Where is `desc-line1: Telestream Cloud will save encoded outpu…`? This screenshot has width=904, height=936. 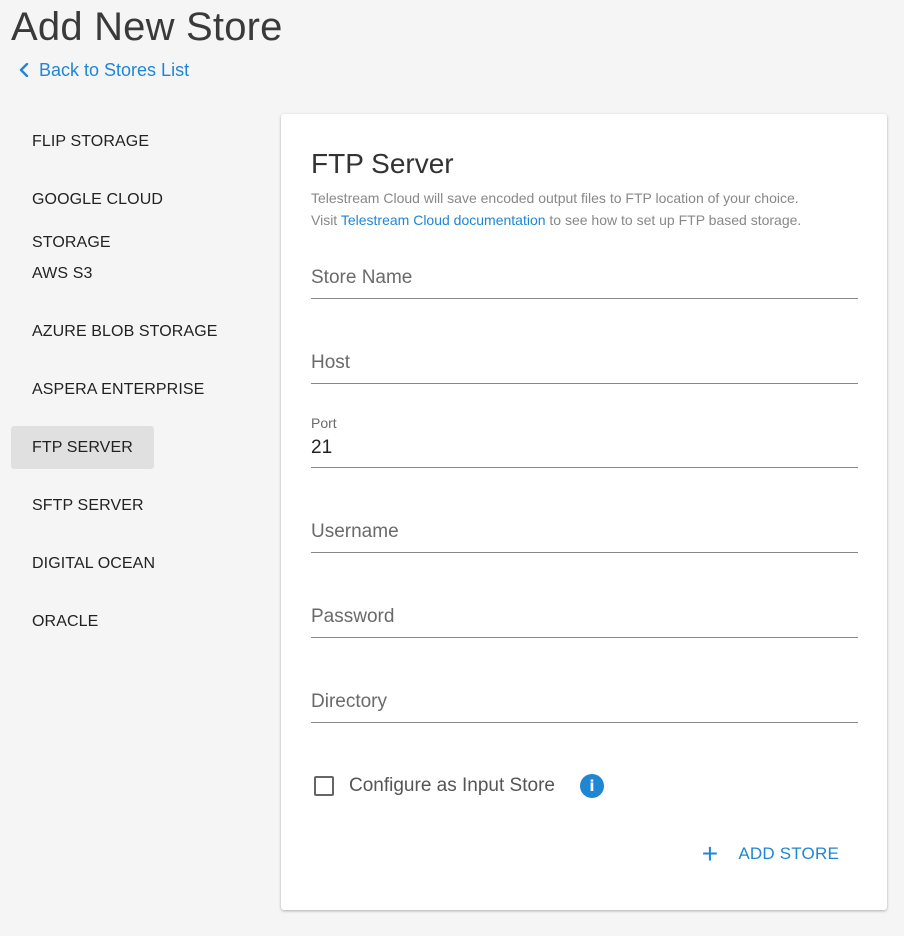 desc-line1: Telestream Cloud will save encoded outpu… is located at coordinates (555, 198).